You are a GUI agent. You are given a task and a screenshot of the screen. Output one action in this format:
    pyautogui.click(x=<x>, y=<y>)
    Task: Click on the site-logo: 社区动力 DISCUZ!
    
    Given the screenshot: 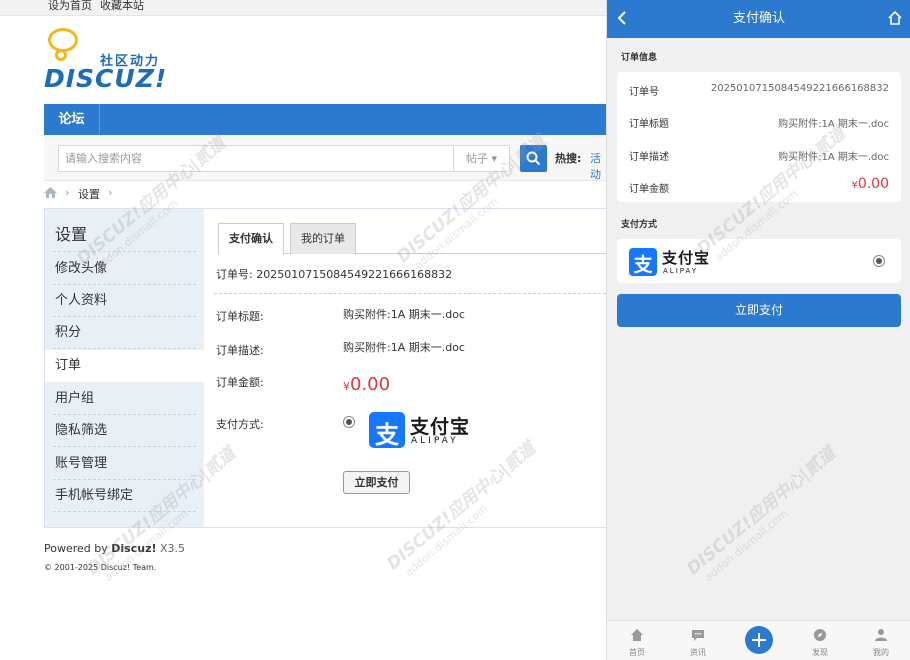 What is the action you would take?
    pyautogui.click(x=109, y=60)
    